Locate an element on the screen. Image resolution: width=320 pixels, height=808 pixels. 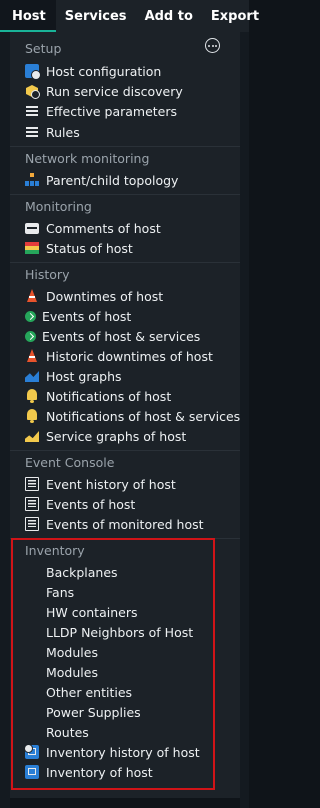
menu-item-notifications-of-host-and-services: Notifications of host & services is located at coordinates (132, 416).